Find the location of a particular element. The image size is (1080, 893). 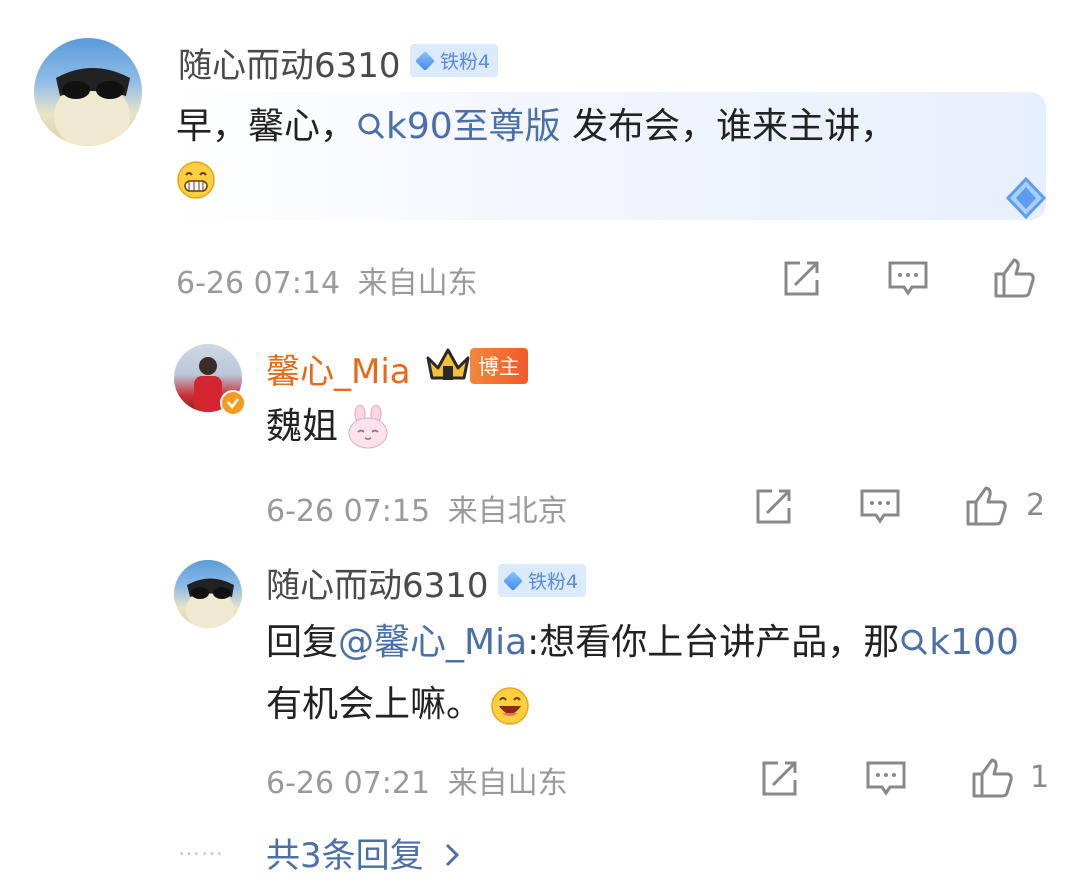

commenter-name: 随心而动6310 is located at coordinates (289, 62).